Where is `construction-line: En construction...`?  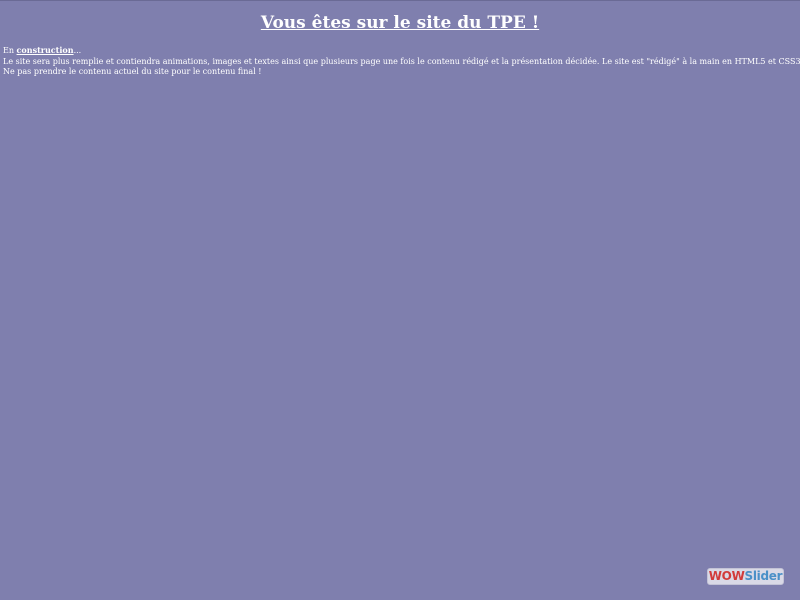 construction-line: En construction... is located at coordinates (398, 51).